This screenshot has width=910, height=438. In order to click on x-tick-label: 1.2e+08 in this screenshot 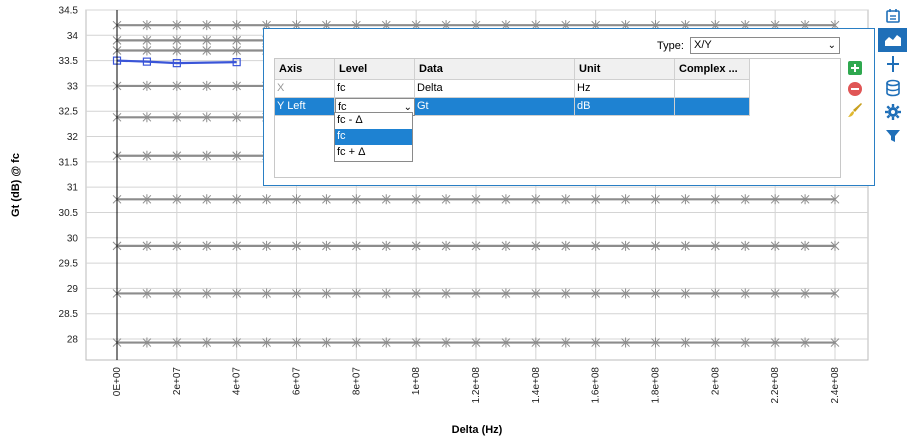, I will do `click(476, 385)`.